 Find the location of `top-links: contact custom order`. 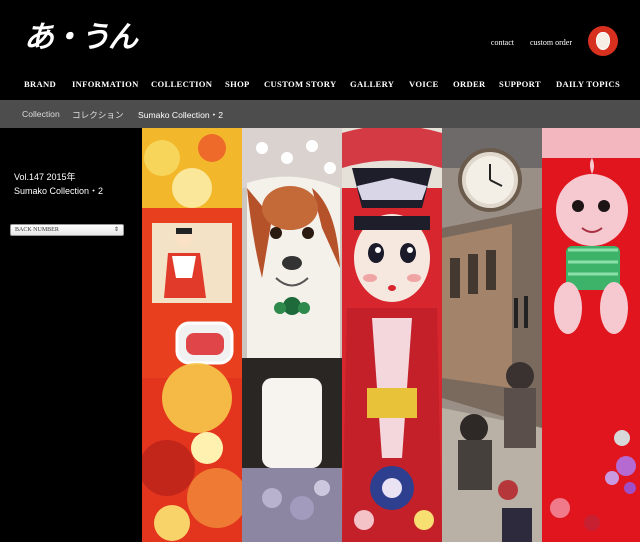

top-links: contact custom order is located at coordinates (531, 42).